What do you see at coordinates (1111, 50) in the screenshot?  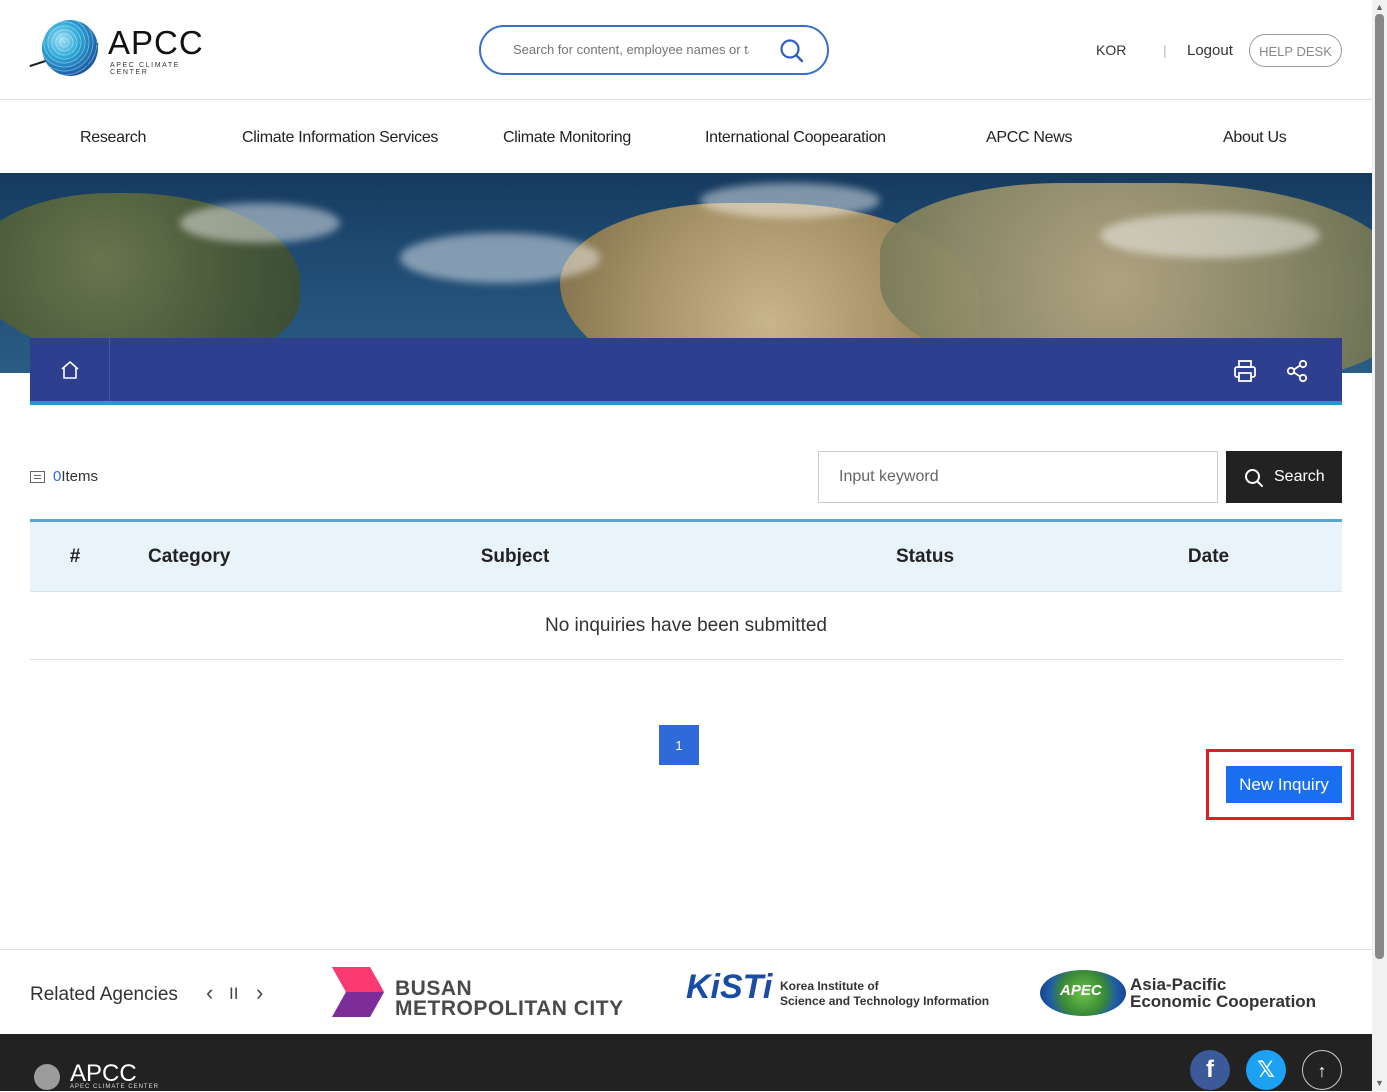 I see `language-switch: KOR` at bounding box center [1111, 50].